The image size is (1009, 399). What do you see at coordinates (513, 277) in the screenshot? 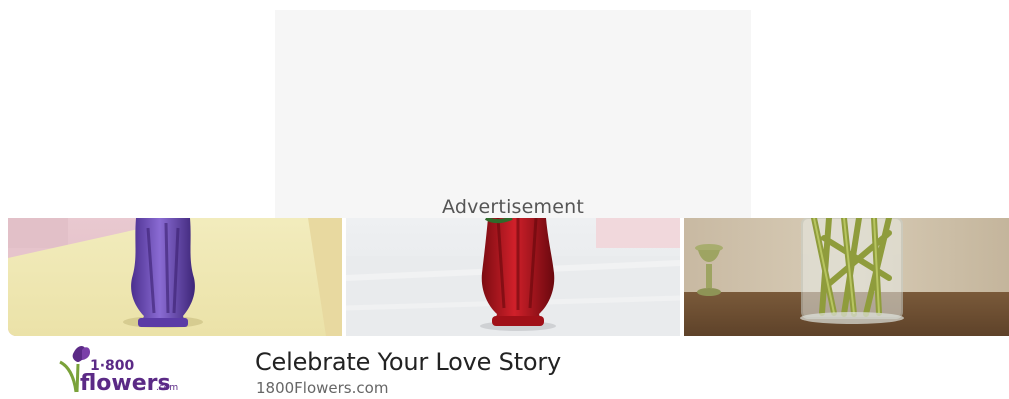
I see `red-vase-photo` at bounding box center [513, 277].